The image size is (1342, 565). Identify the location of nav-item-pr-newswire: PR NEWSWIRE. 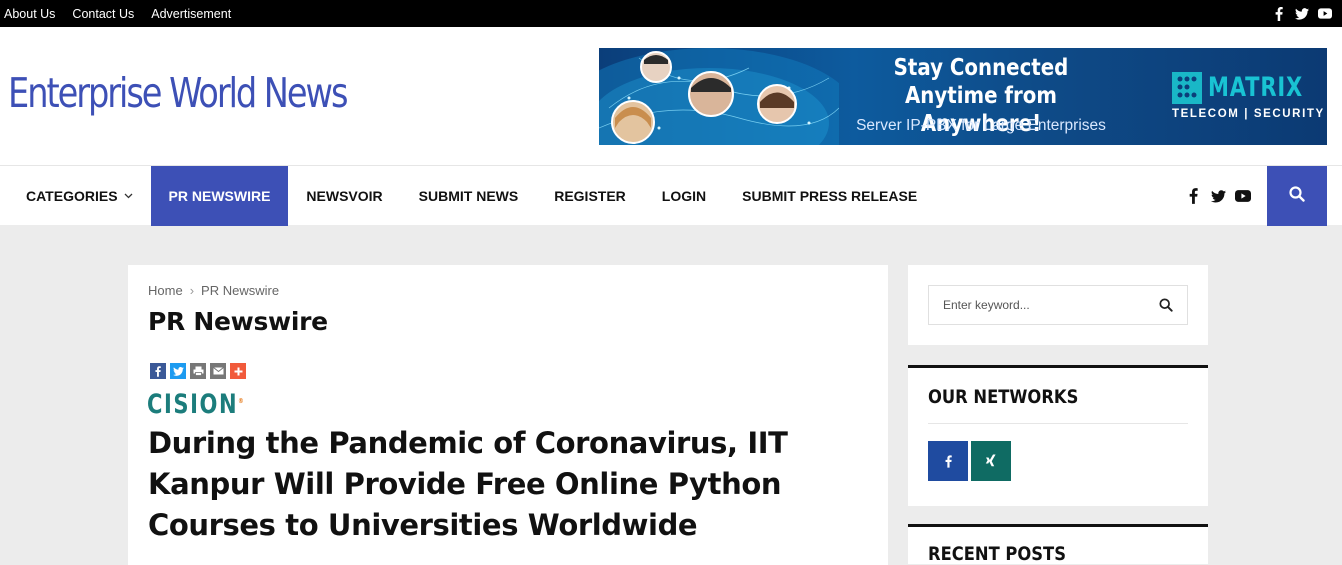
(219, 196).